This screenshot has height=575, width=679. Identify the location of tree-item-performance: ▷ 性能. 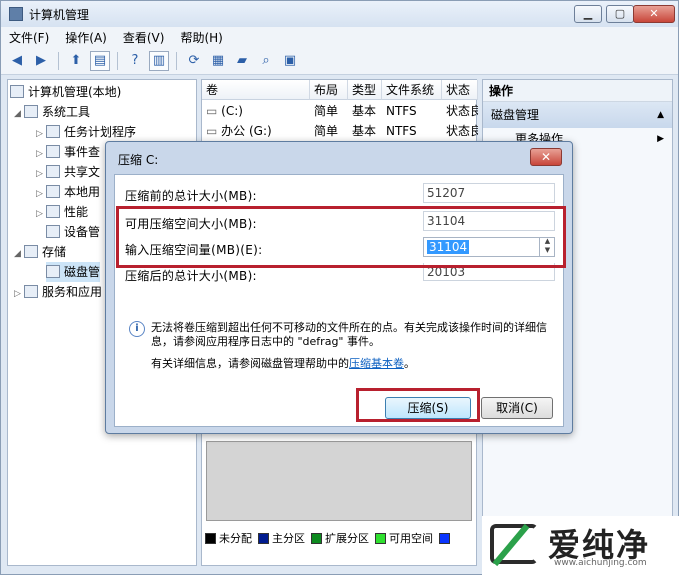
(62, 212).